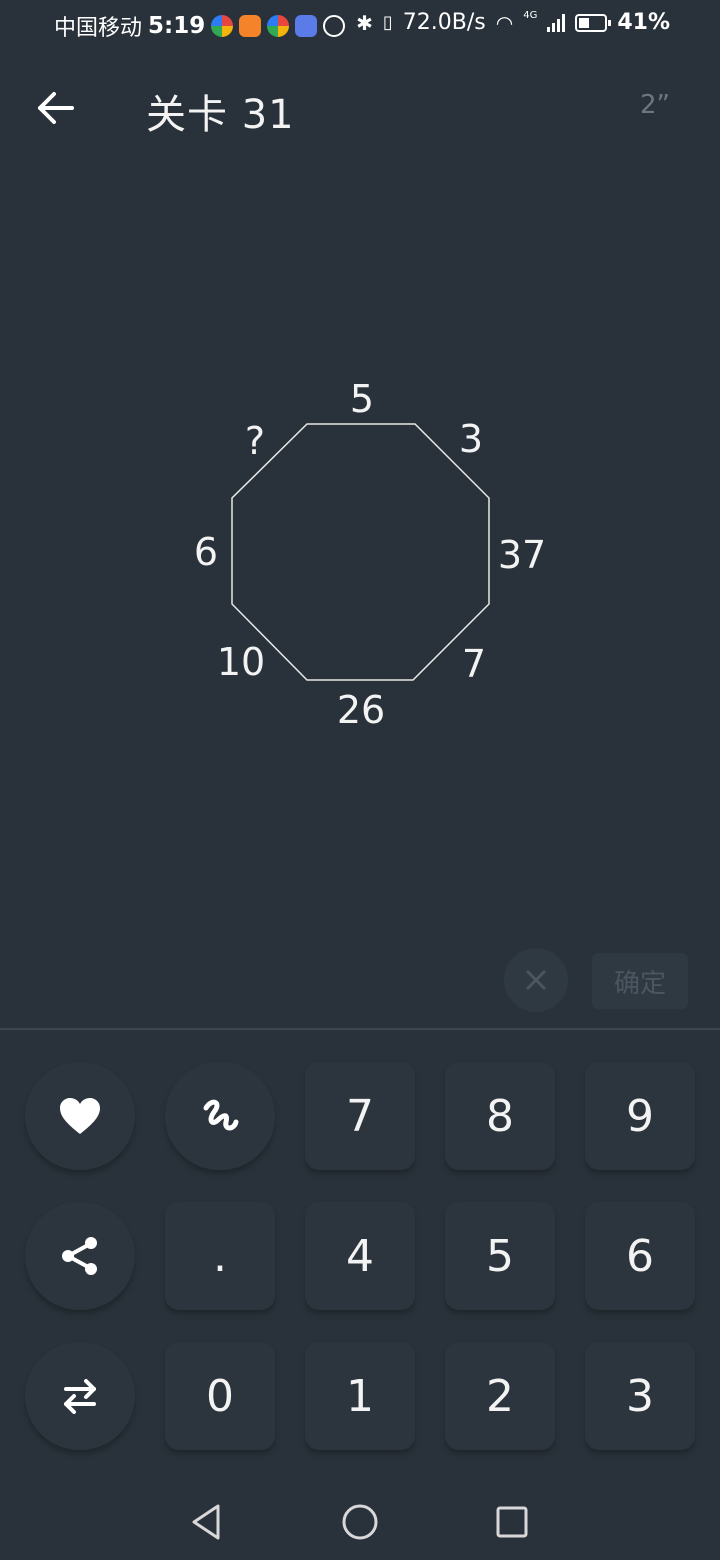 Image resolution: width=720 pixels, height=1560 pixels. I want to click on key-6: 6, so click(640, 1256).